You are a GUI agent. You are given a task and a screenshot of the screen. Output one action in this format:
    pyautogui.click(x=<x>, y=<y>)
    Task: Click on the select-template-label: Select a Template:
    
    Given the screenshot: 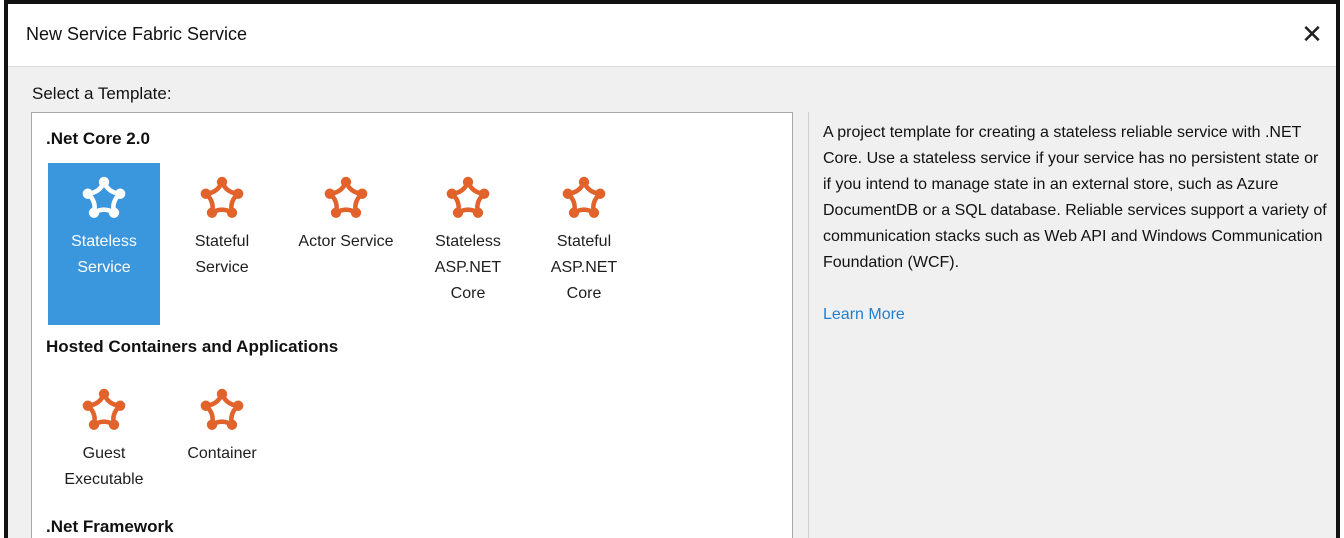 What is the action you would take?
    pyautogui.click(x=102, y=93)
    